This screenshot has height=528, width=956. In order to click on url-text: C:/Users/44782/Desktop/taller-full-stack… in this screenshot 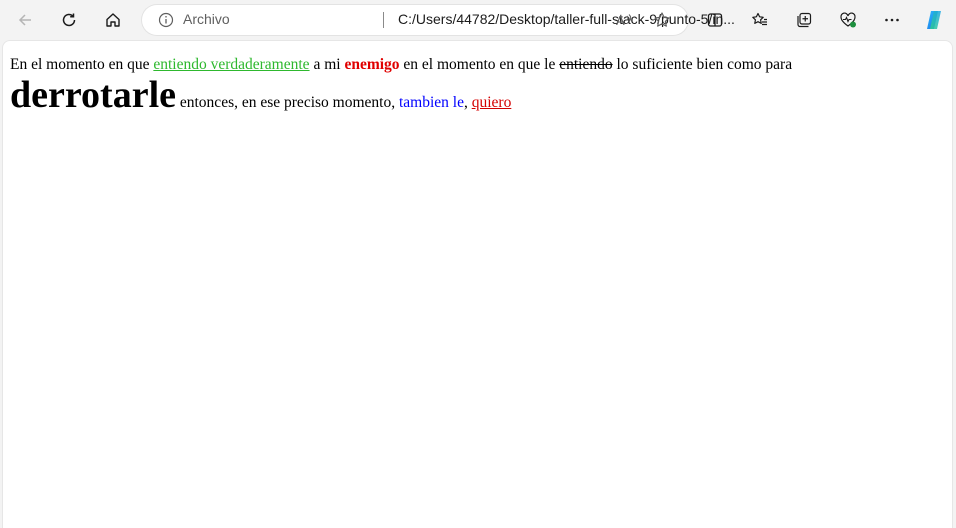, I will do `click(573, 19)`.